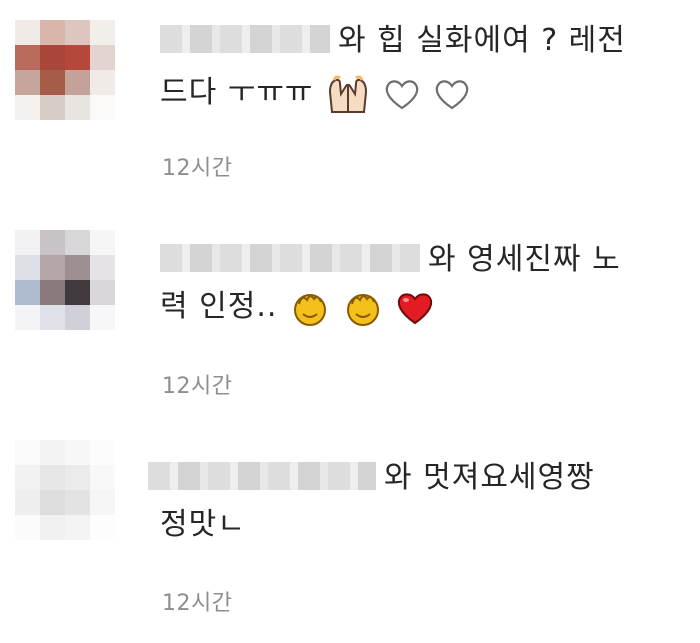  I want to click on comment-text-line: 정맛ㄴ, so click(203, 525).